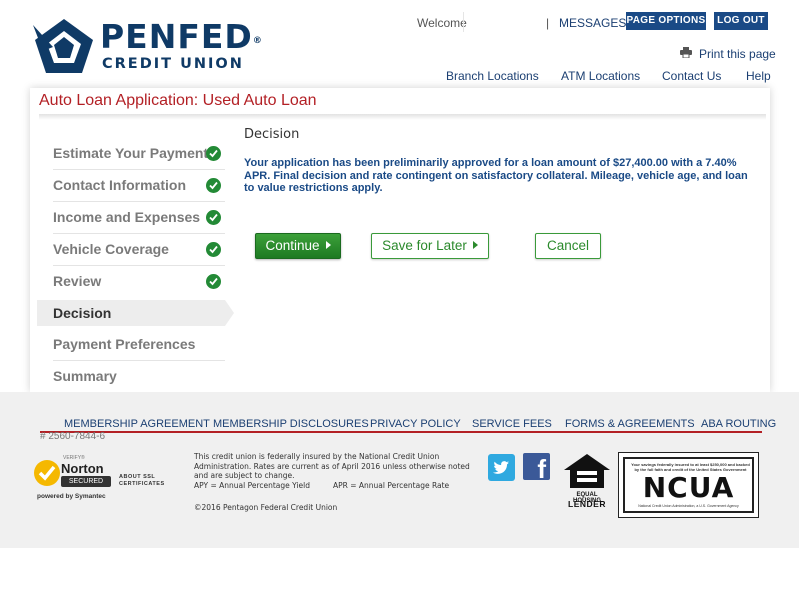 The height and width of the screenshot is (607, 799). I want to click on decision-heading: Decision, so click(272, 134).